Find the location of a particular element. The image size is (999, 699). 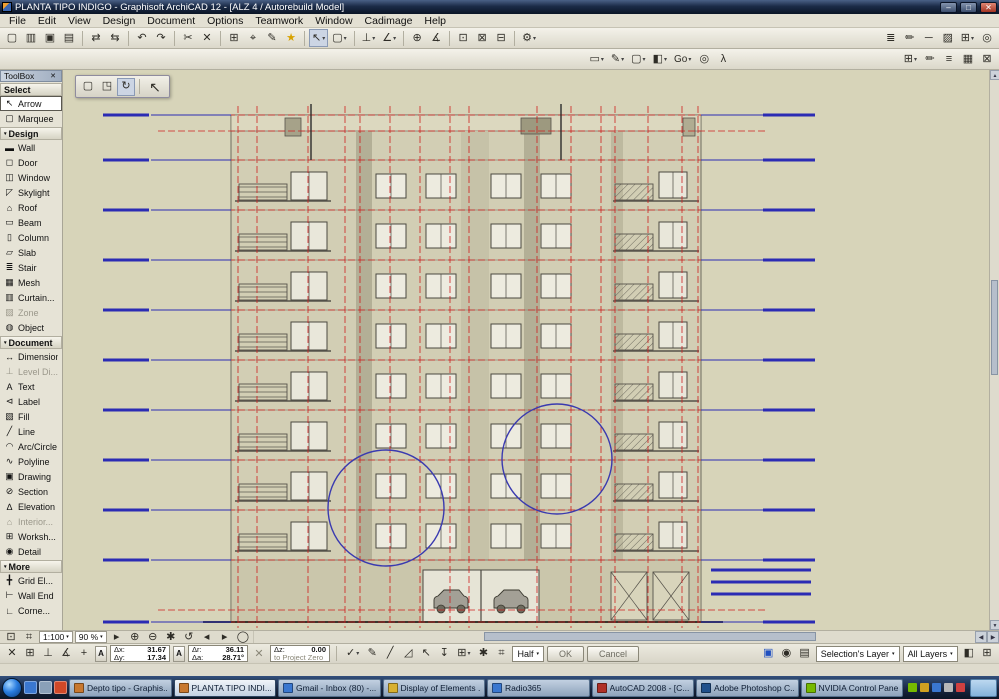

scroll-left-arrow: ◀ is located at coordinates (981, 637).